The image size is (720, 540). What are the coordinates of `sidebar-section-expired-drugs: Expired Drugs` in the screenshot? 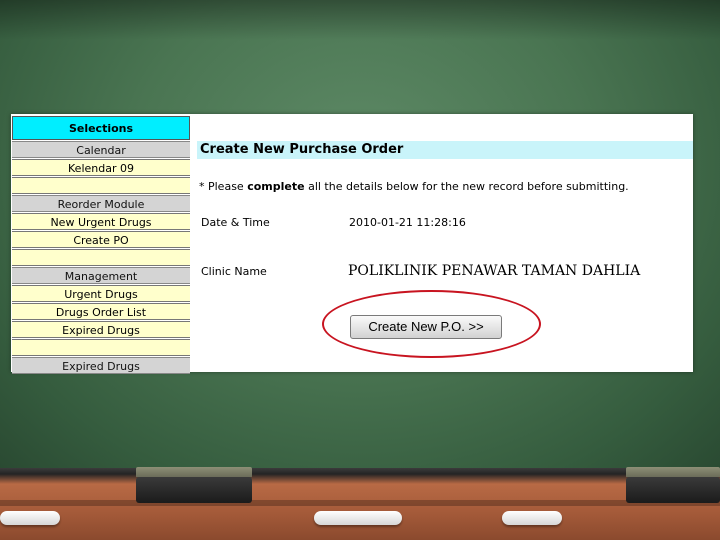 It's located at (101, 365).